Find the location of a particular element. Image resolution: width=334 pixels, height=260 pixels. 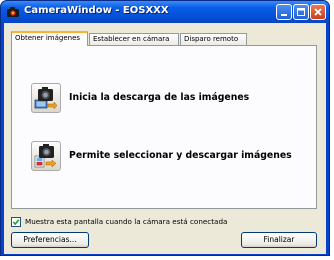

select-download-label: Permite seleccionar y descargar imágenes is located at coordinates (180, 155).